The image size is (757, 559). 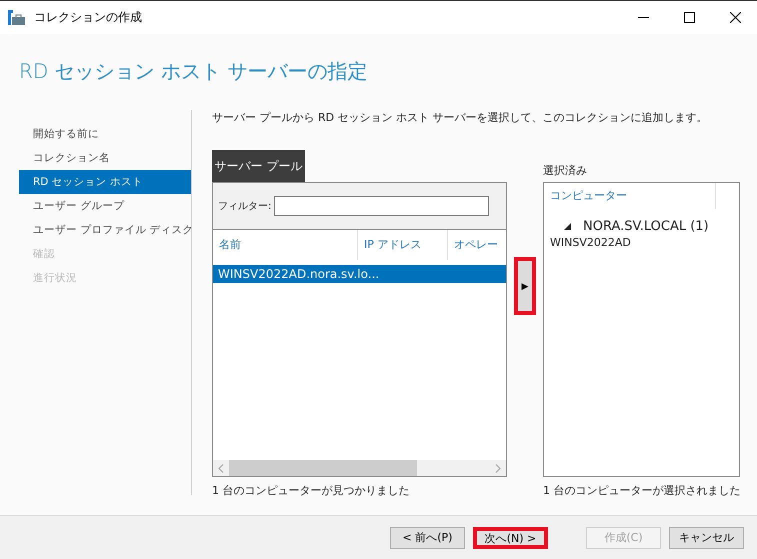 What do you see at coordinates (88, 17) in the screenshot?
I see `window-title: コレクションの作成` at bounding box center [88, 17].